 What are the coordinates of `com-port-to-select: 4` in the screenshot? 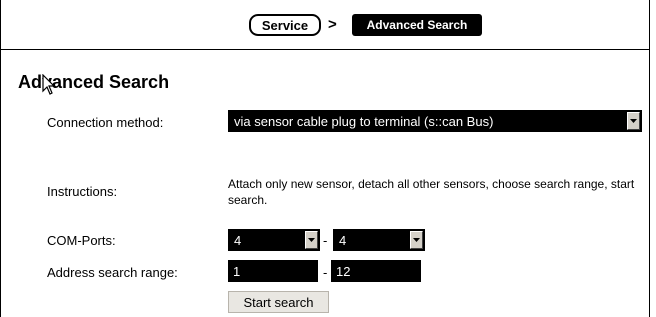 It's located at (379, 240).